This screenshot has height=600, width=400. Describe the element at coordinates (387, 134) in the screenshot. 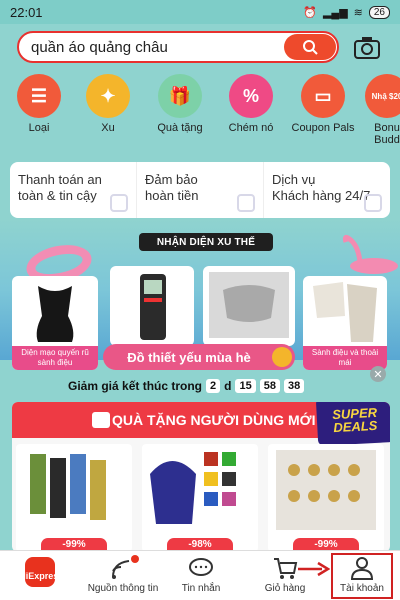

I see `category-label: Bonu Budd` at that location.